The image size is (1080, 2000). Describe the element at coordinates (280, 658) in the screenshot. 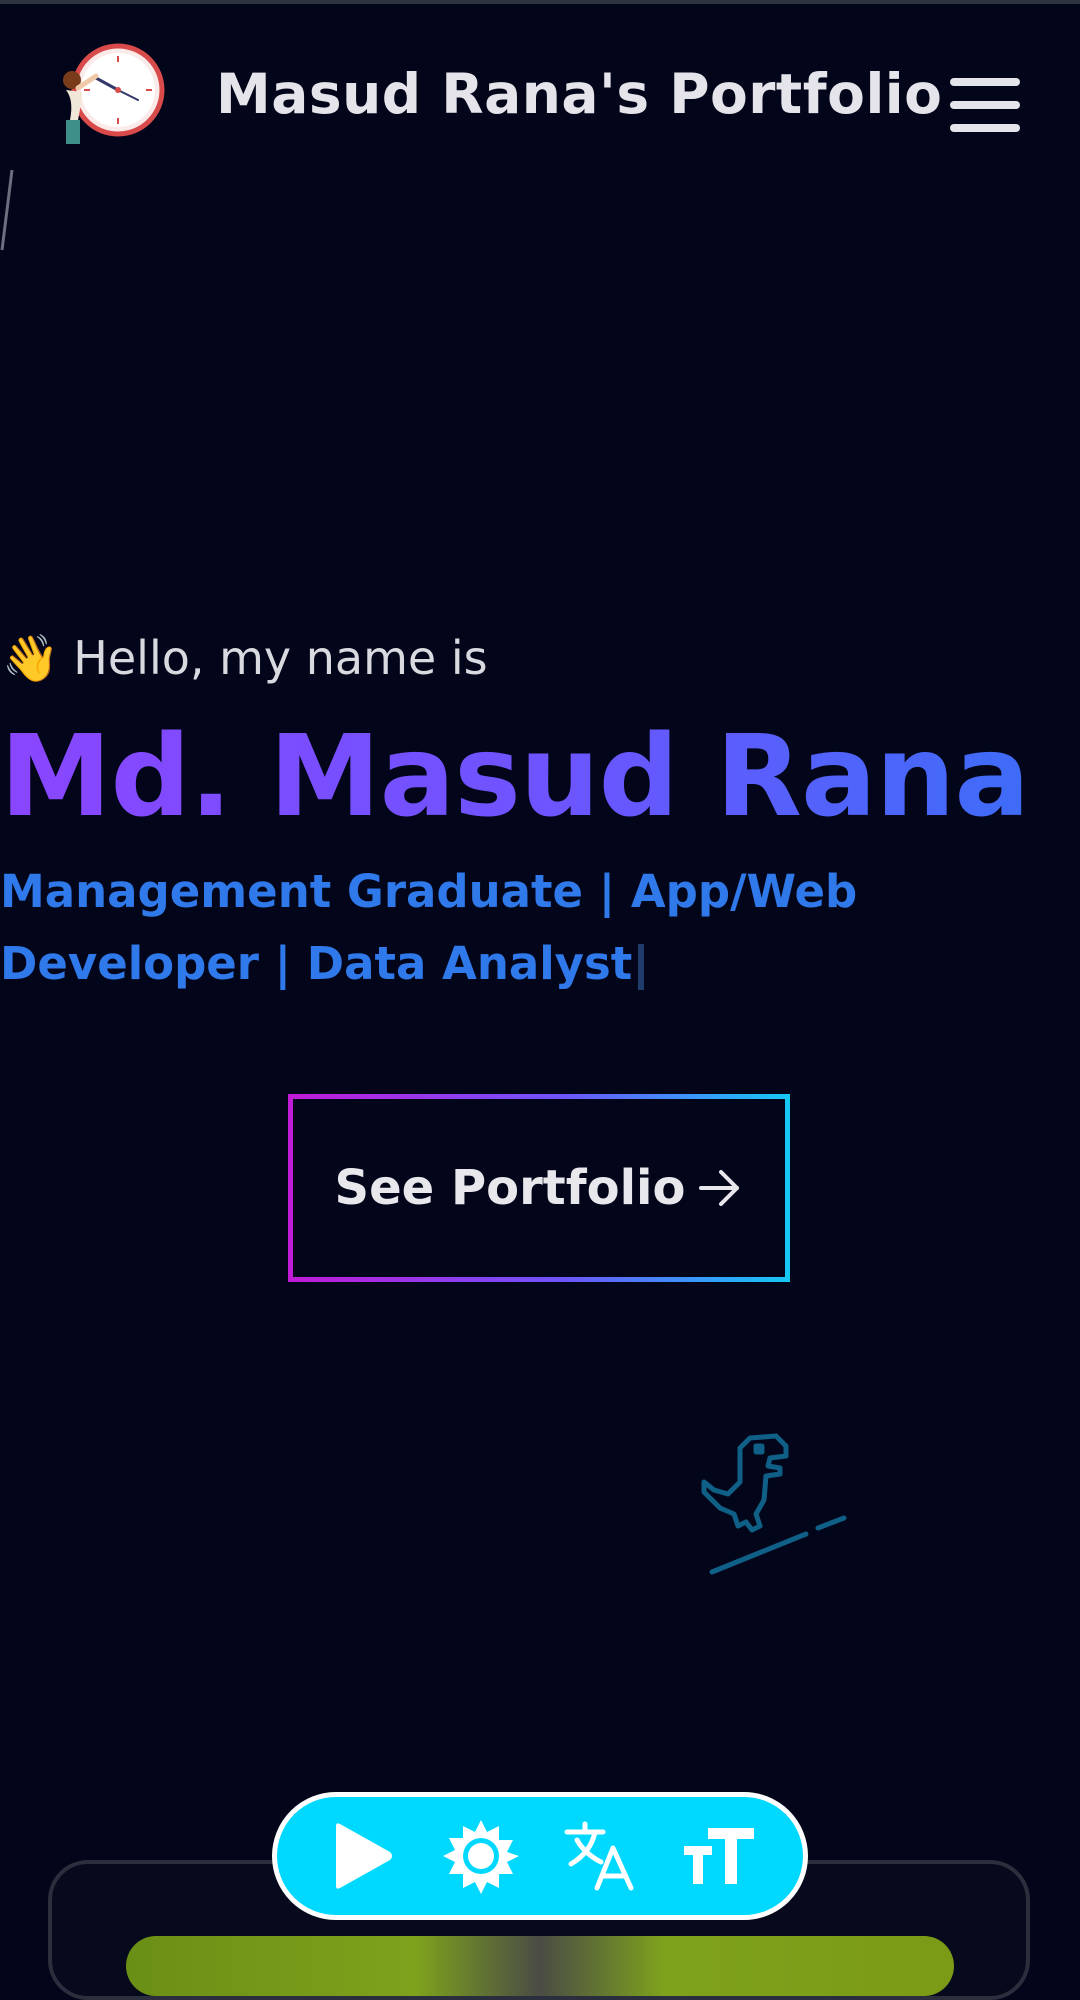

I see `greeting-text: Hello, my name is` at that location.